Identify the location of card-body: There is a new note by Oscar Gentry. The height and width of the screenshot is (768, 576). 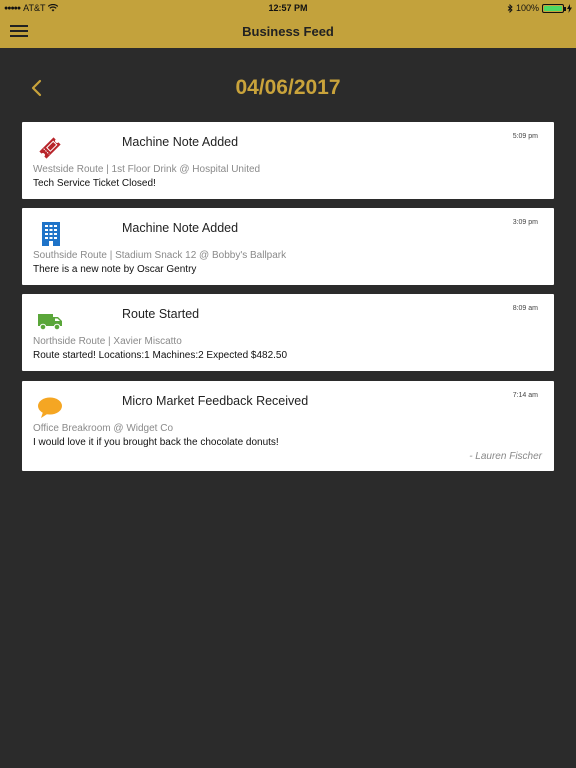
(115, 269).